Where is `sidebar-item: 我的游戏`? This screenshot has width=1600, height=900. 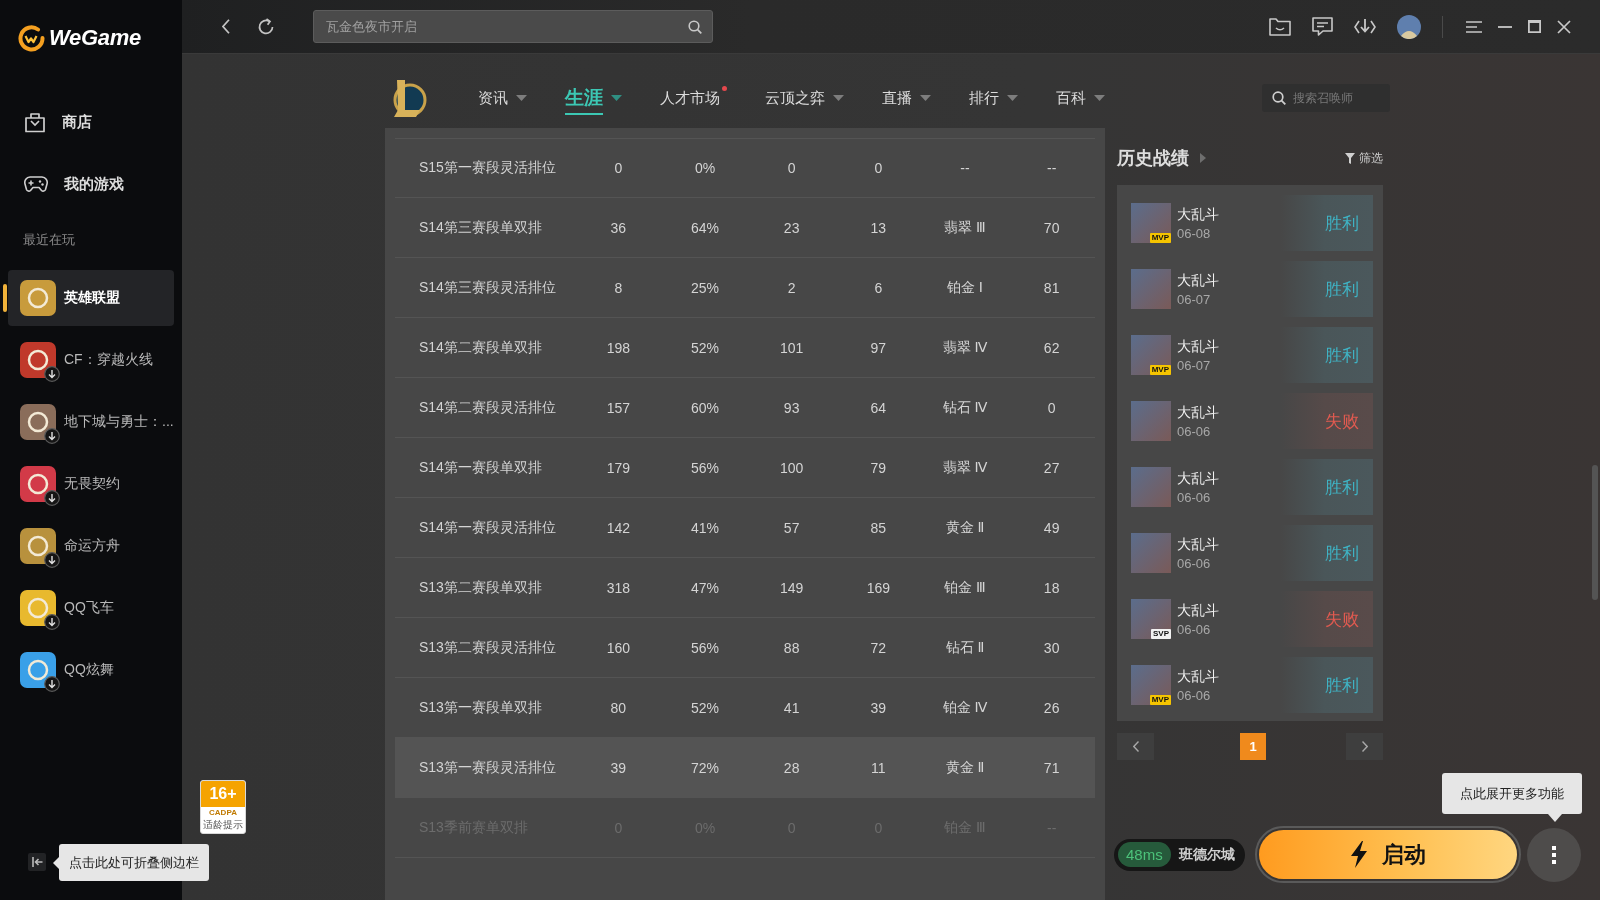 sidebar-item: 我的游戏 is located at coordinates (91, 184).